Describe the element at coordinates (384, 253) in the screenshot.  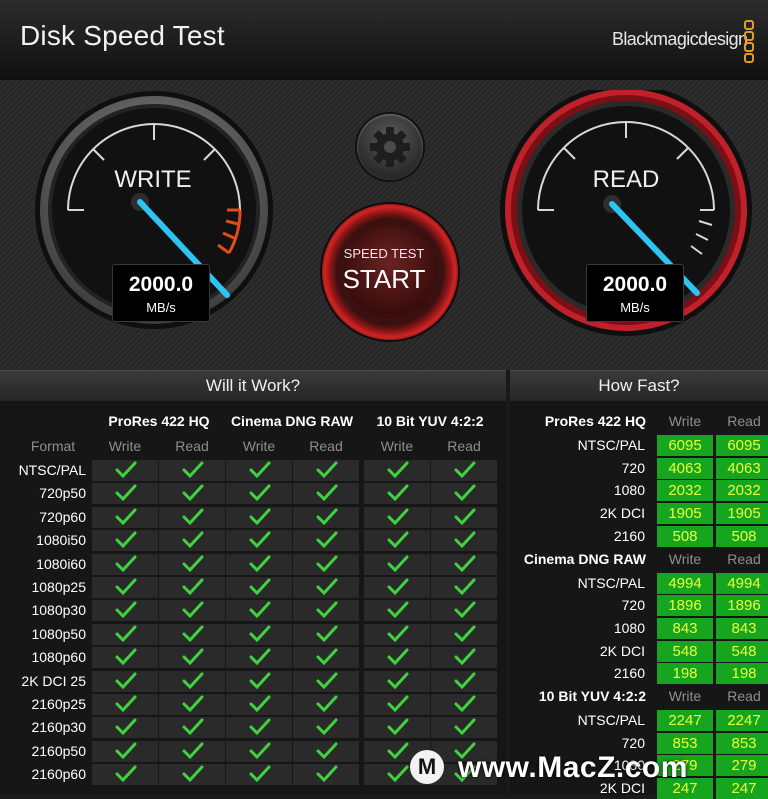
I see `start-subtitle: SPEED TEST` at that location.